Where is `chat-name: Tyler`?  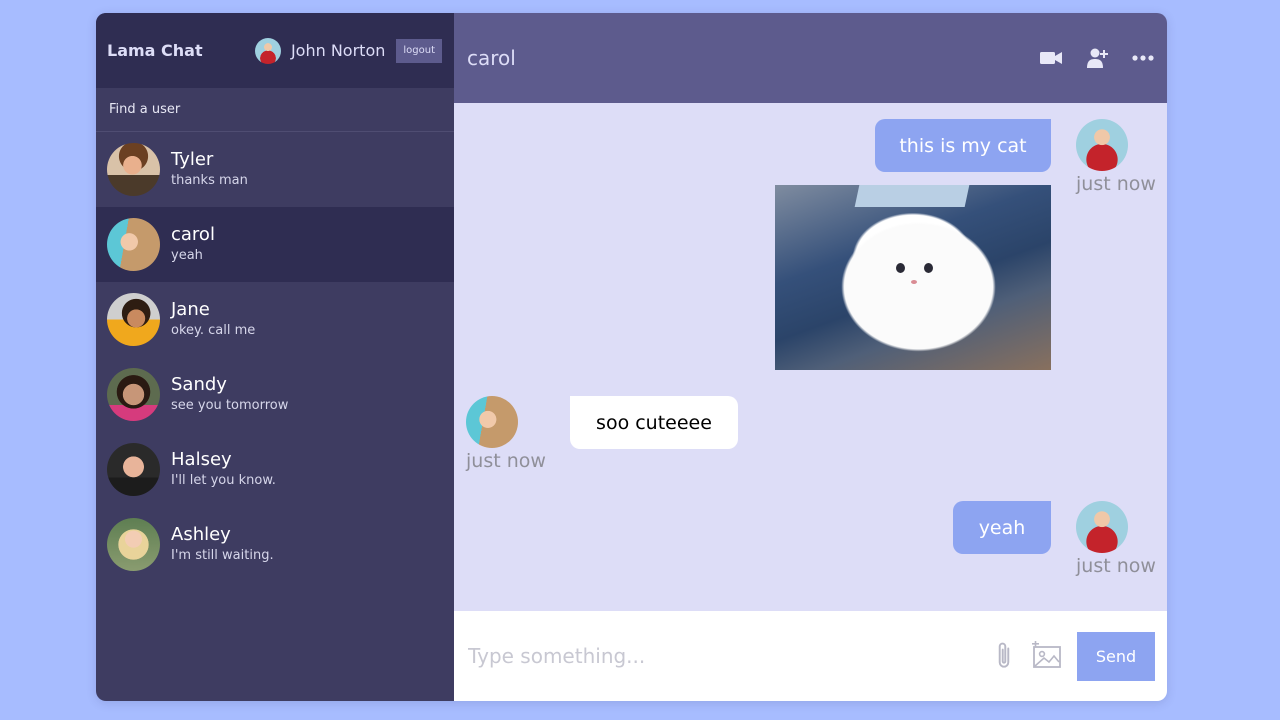
chat-name: Tyler is located at coordinates (192, 159).